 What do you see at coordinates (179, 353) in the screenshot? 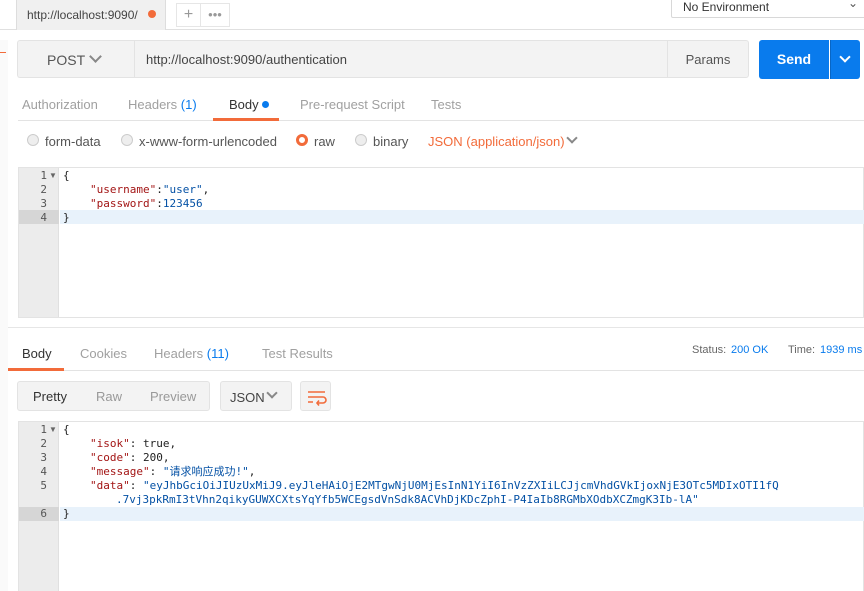
I see `tab-response-headers-label: Headers` at bounding box center [179, 353].